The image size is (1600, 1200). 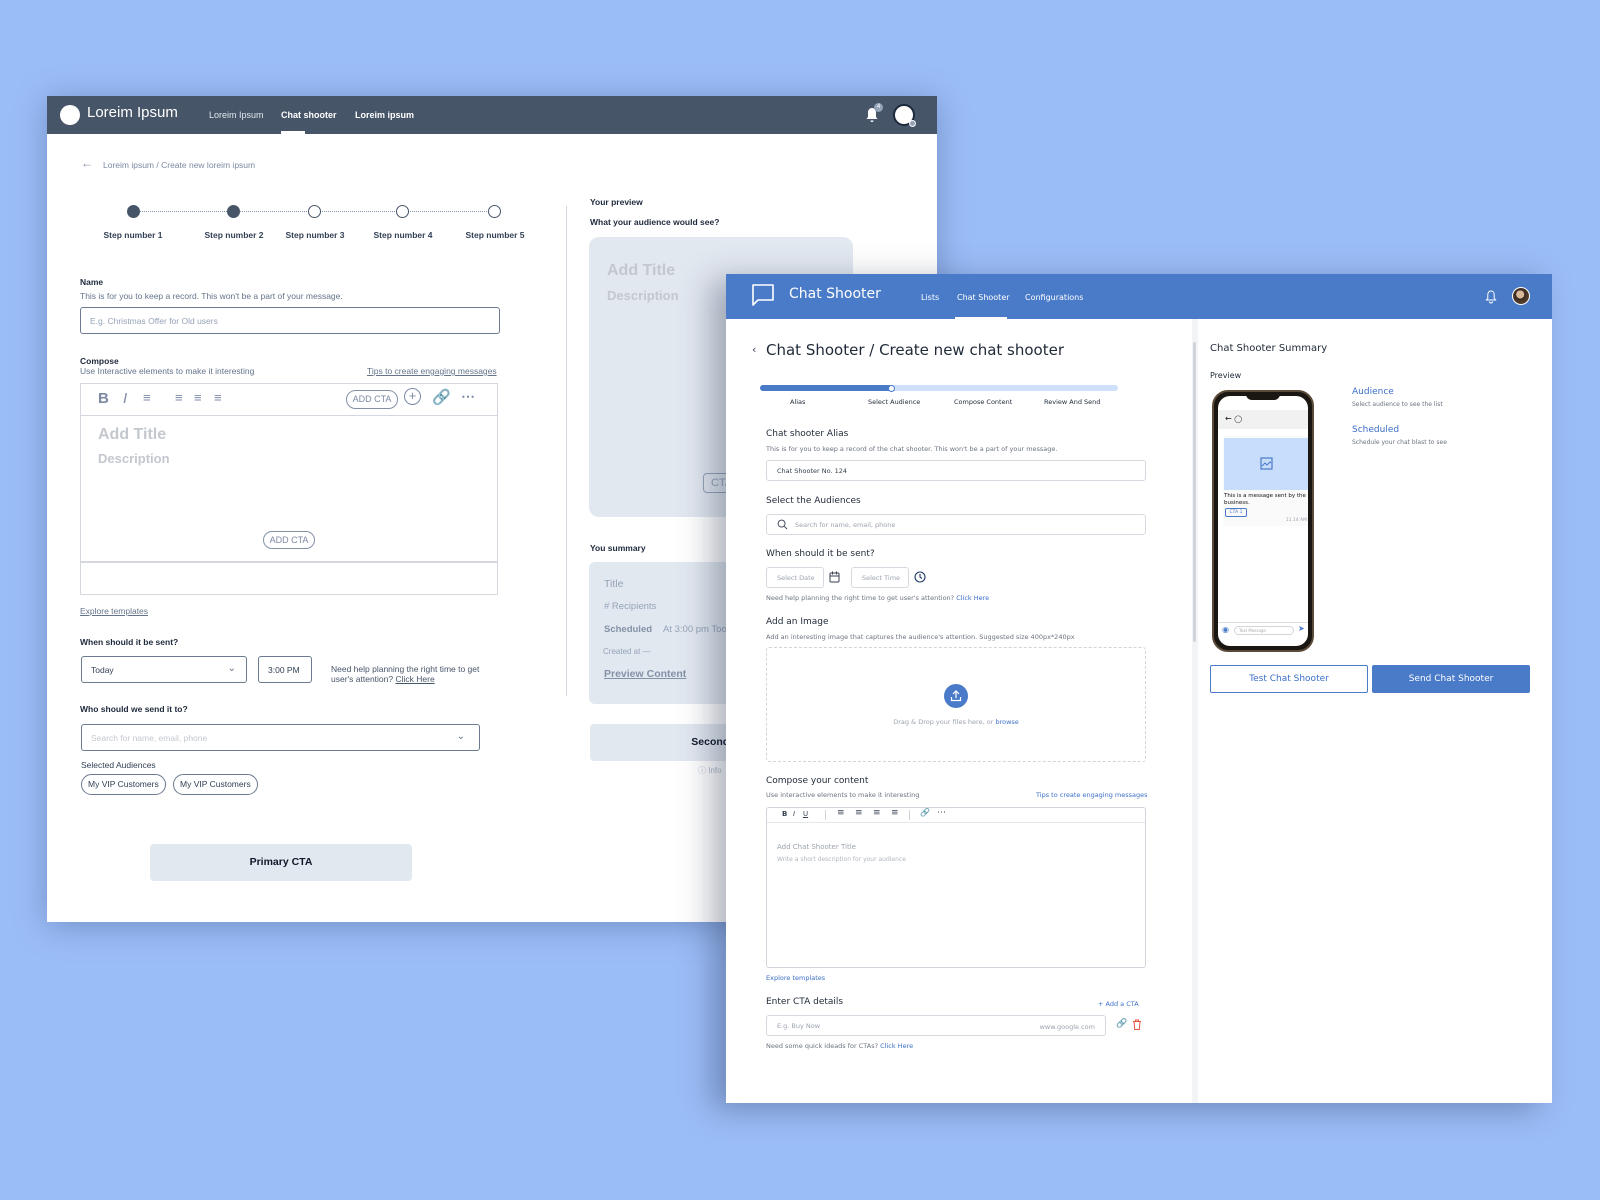 What do you see at coordinates (164, 669) in the screenshot?
I see `day-select: Today ⌄` at bounding box center [164, 669].